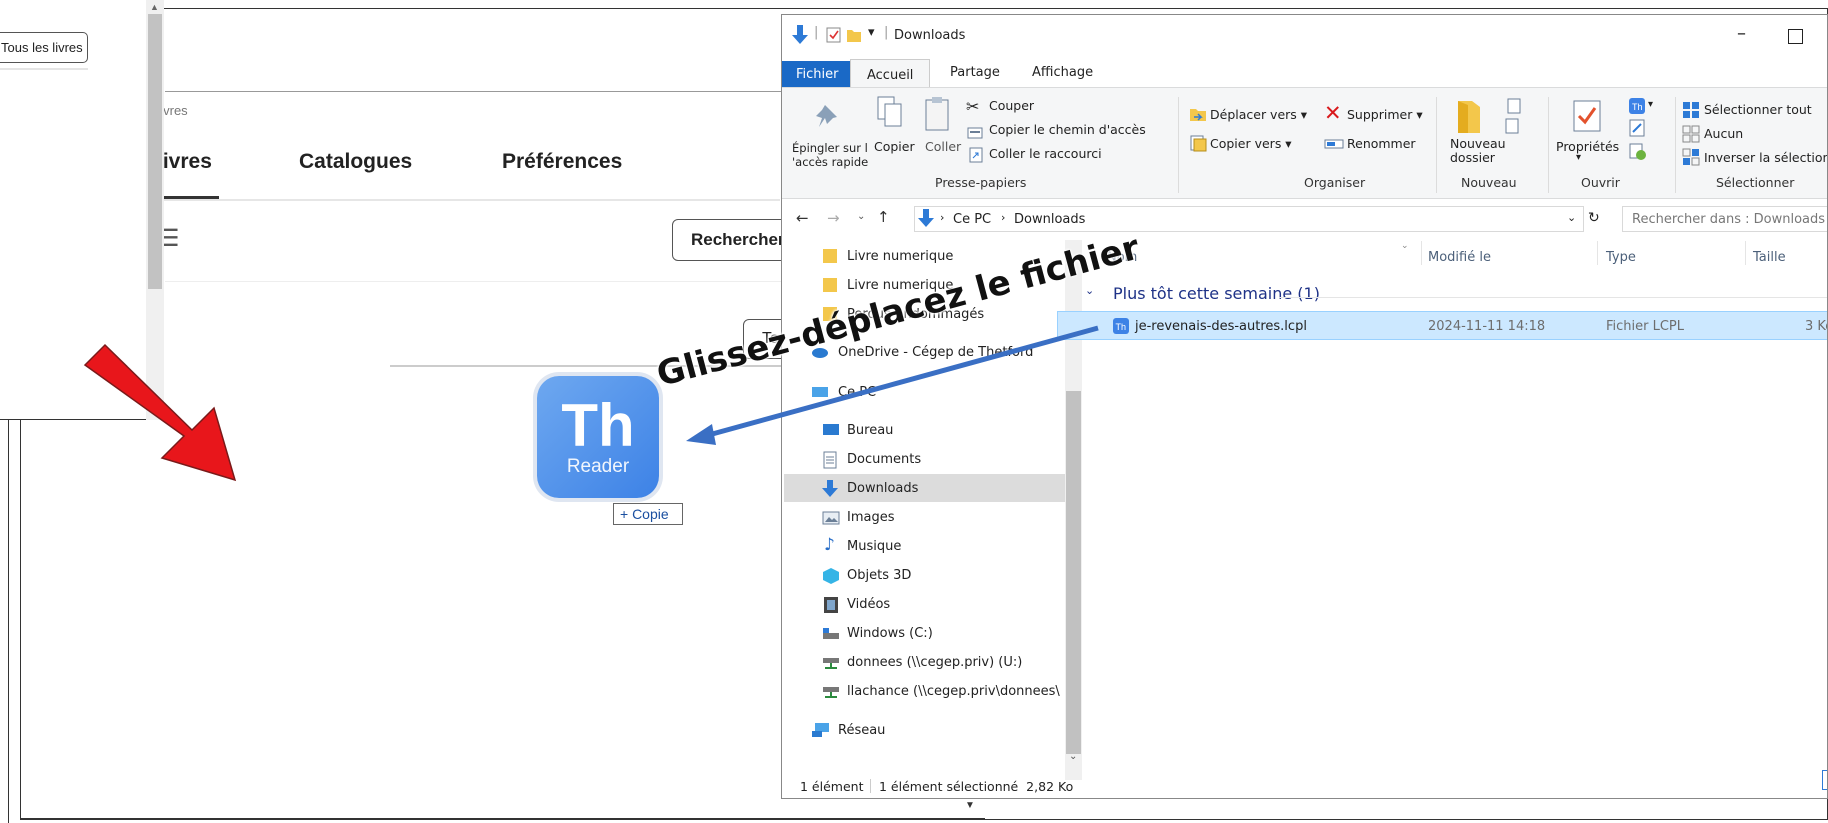  I want to click on group-label-ouvrir: Ouvrir, so click(1600, 182).